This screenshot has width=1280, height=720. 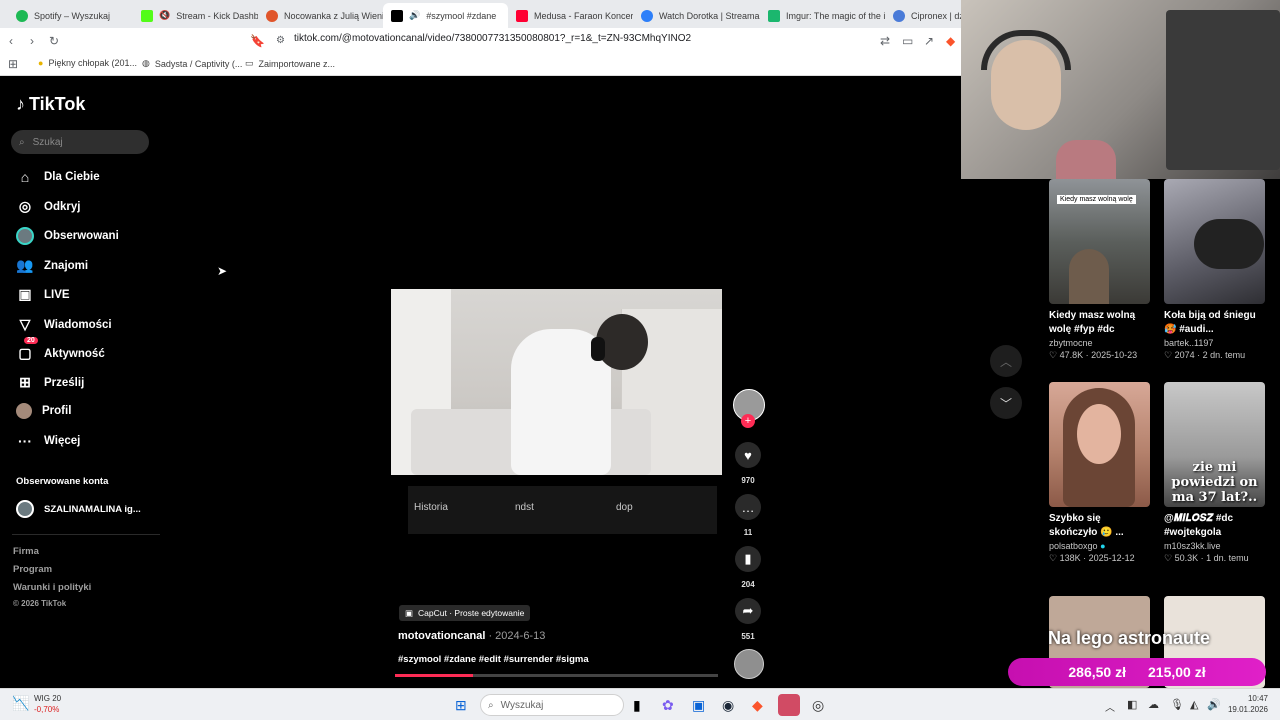 I want to click on menu-dop: dop, so click(x=624, y=507).